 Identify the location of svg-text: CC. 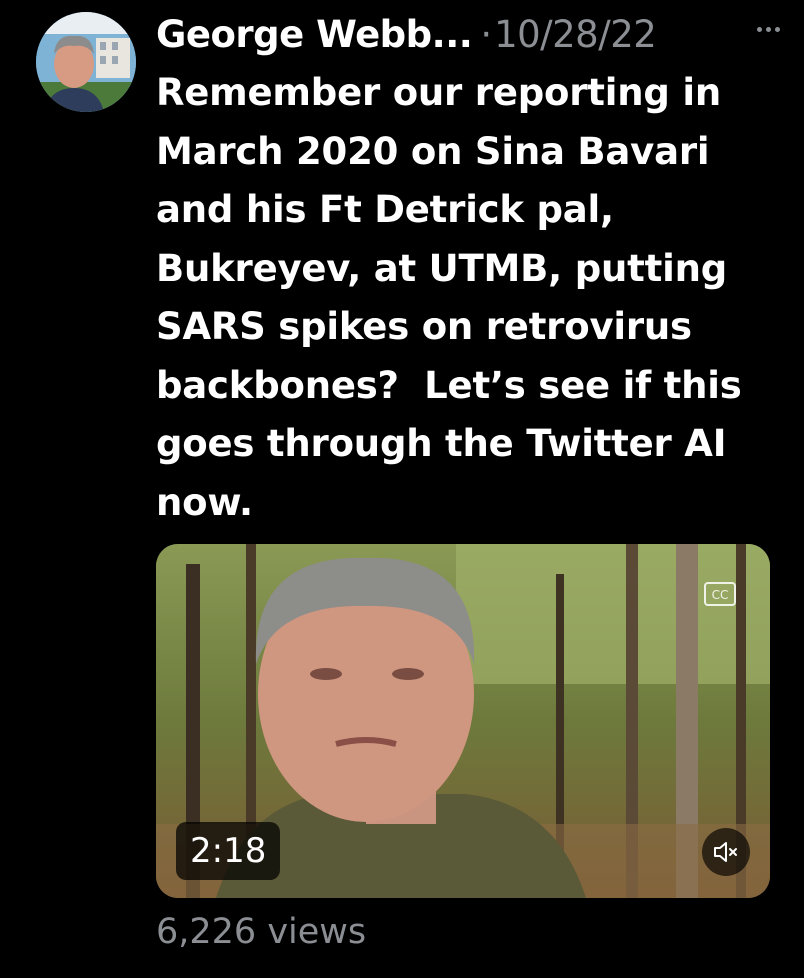
(720, 595).